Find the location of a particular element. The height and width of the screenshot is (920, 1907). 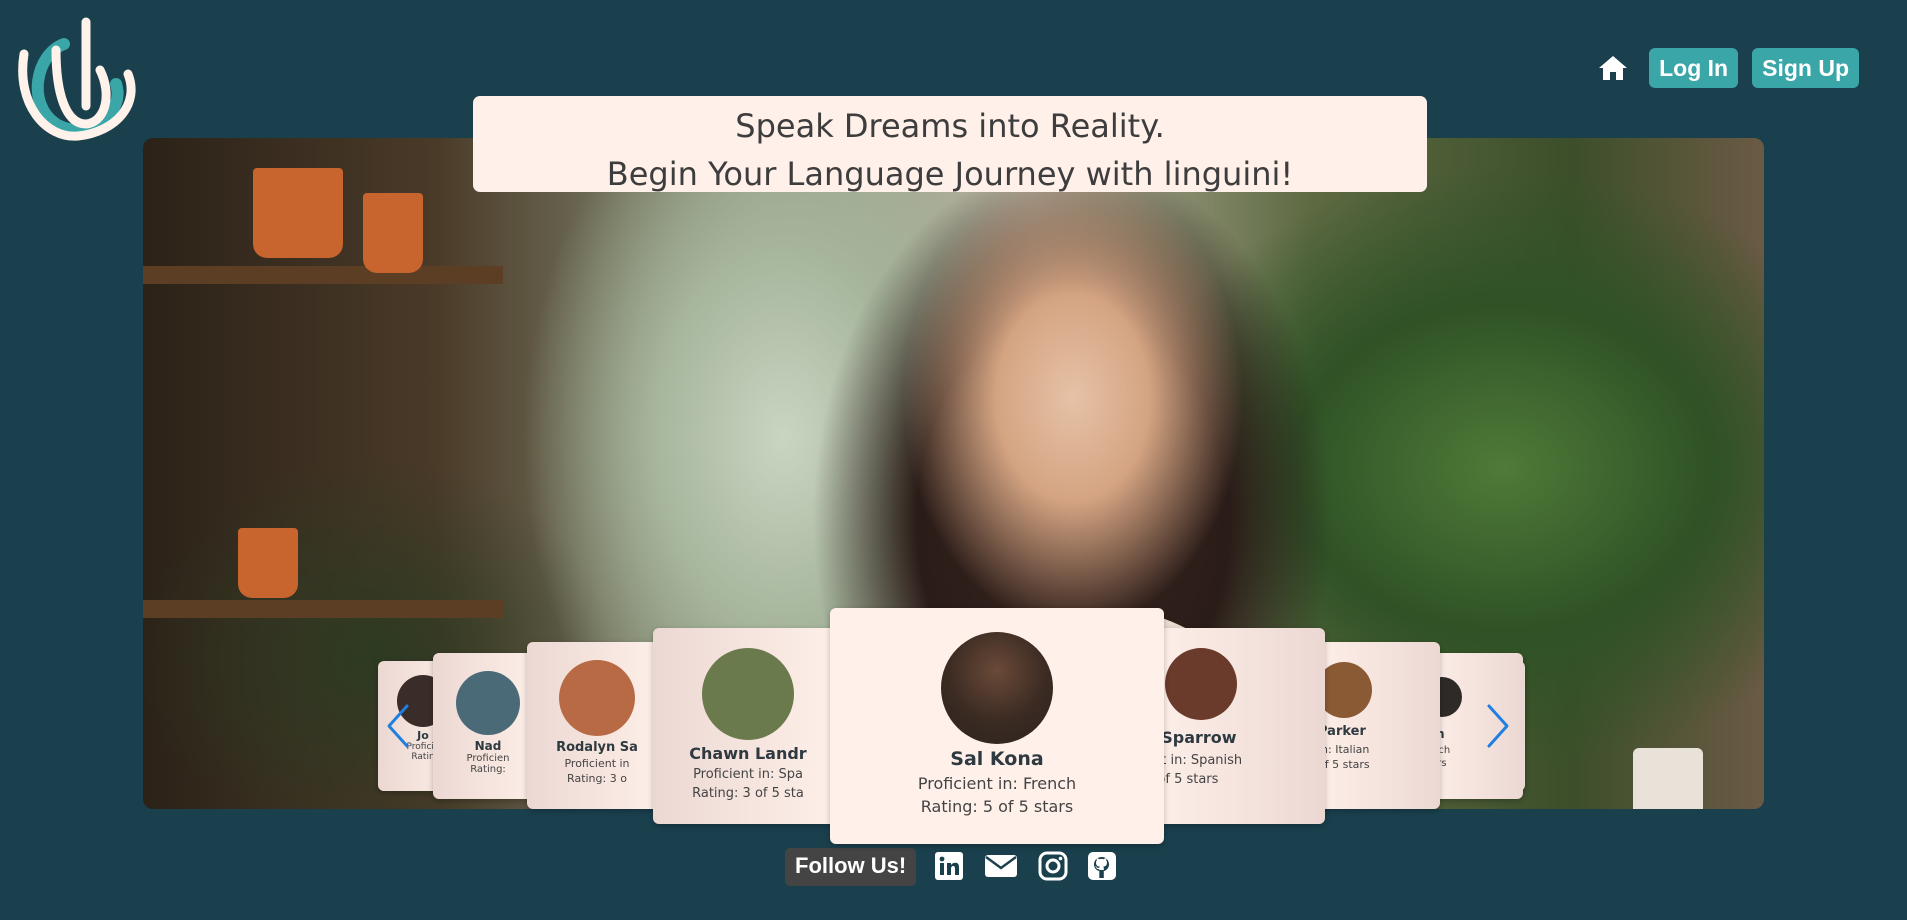

tutor-rating: of 5 stars is located at coordinates (1344, 764).